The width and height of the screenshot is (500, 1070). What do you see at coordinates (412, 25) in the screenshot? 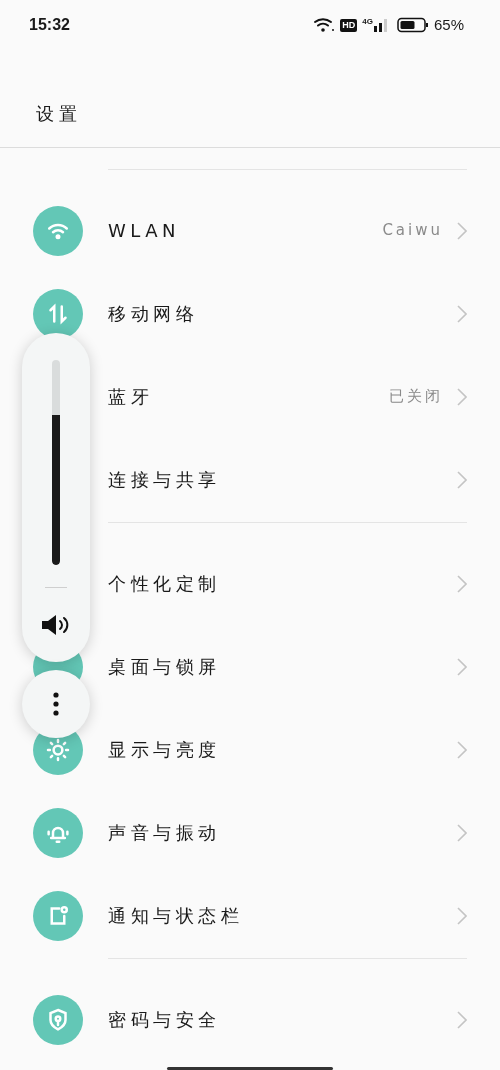
I see `battery-icon` at bounding box center [412, 25].